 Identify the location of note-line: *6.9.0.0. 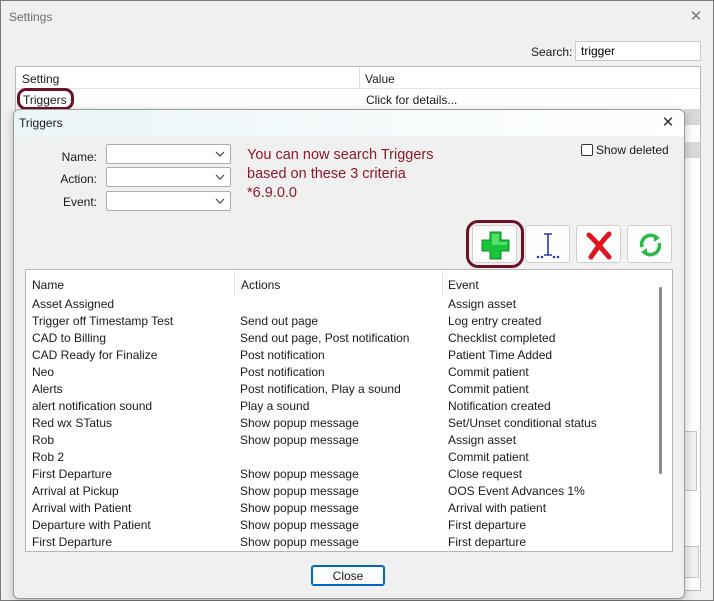
(272, 193).